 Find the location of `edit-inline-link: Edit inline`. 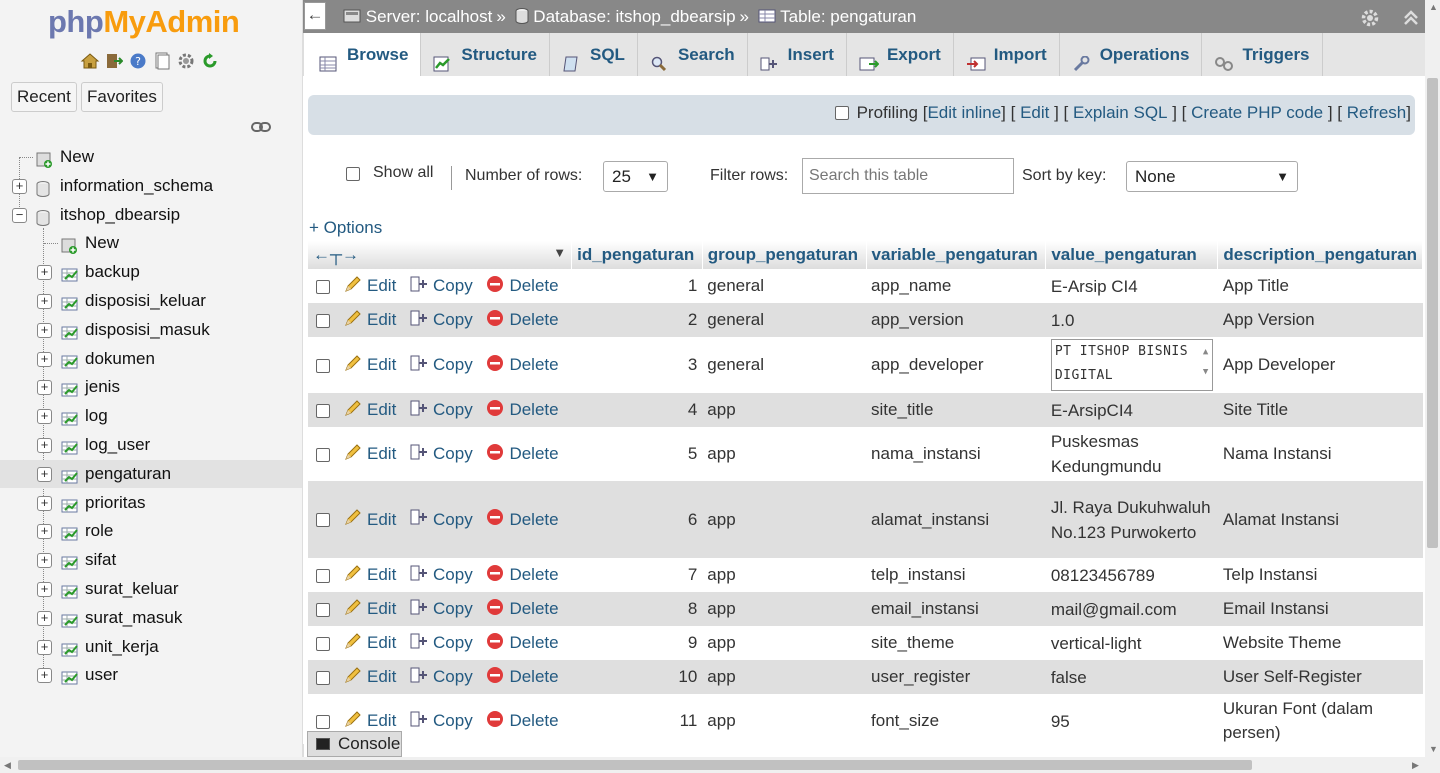

edit-inline-link: Edit inline is located at coordinates (964, 113).